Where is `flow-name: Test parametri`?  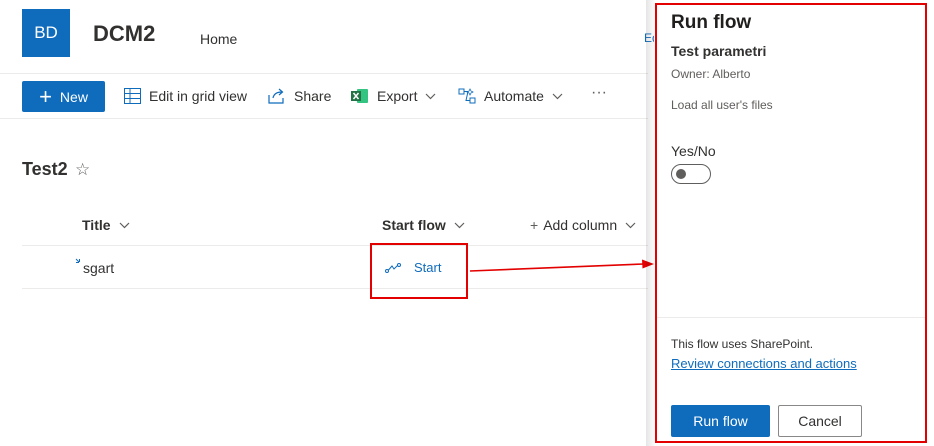 flow-name: Test parametri is located at coordinates (719, 51).